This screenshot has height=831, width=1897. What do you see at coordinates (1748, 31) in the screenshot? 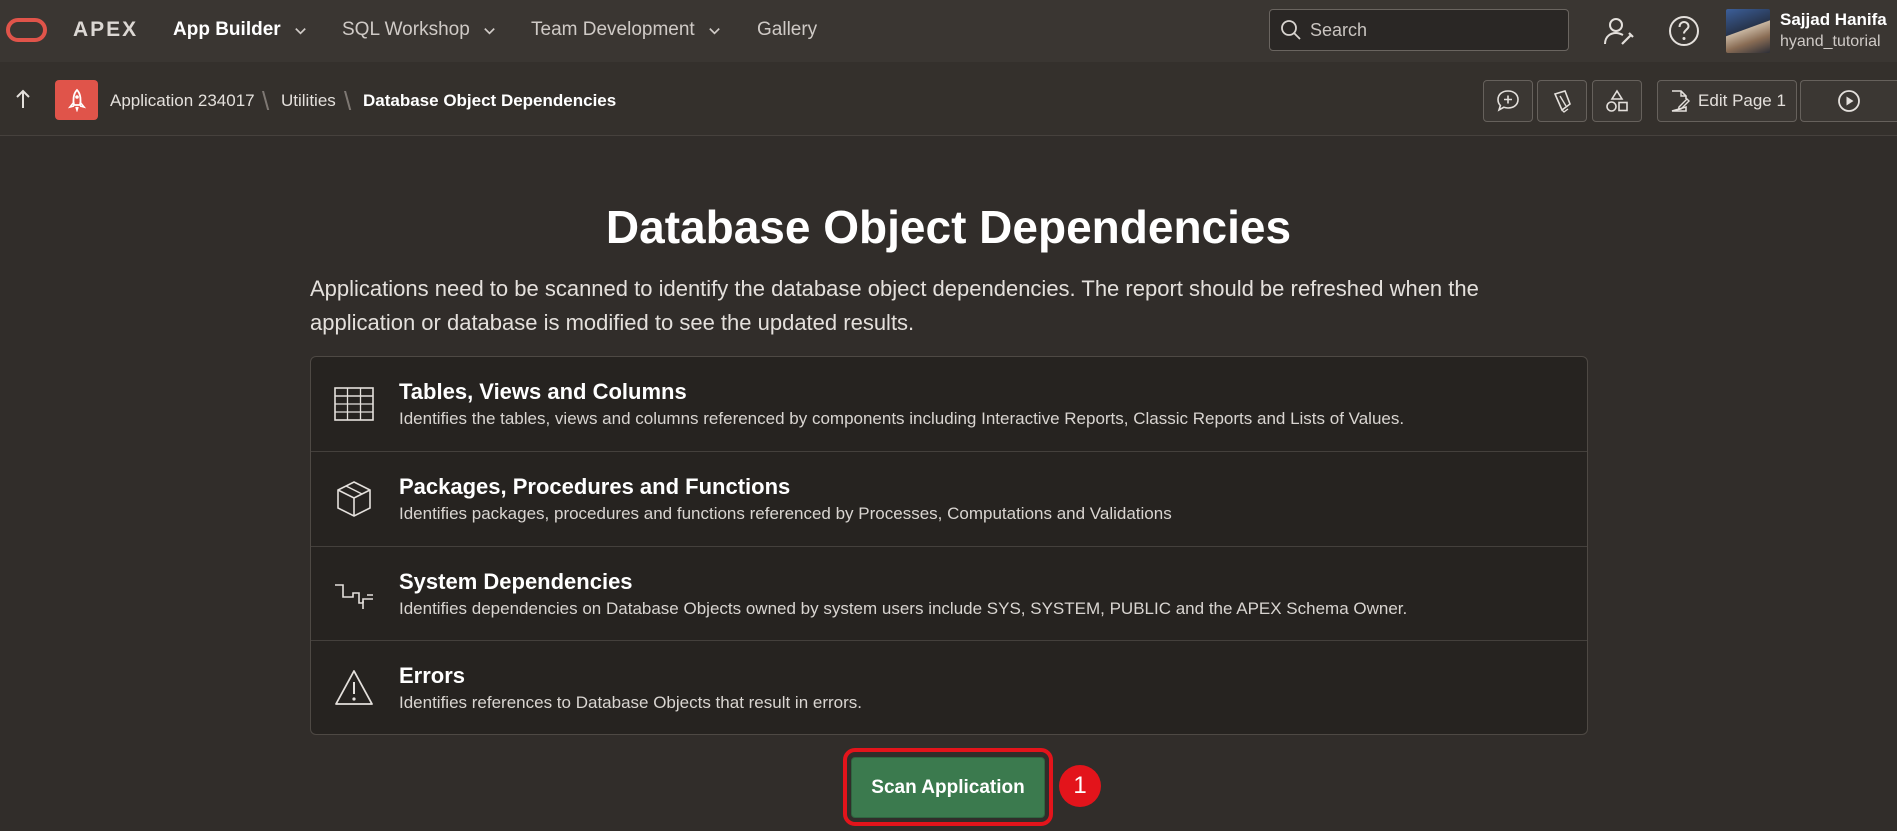
I see `avatar` at bounding box center [1748, 31].